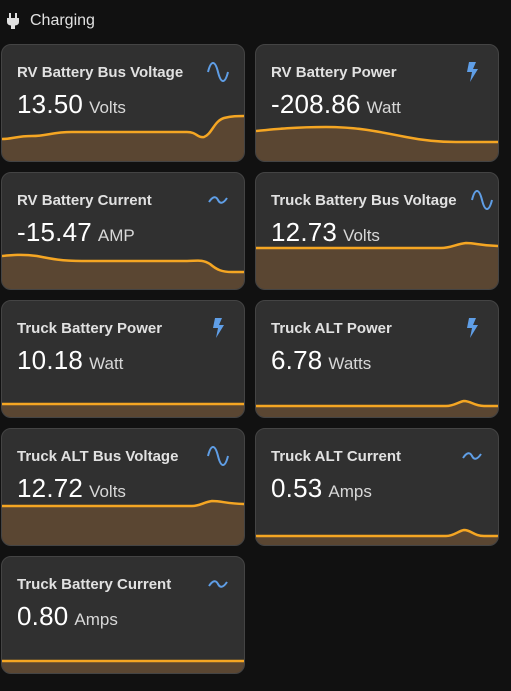 This screenshot has height=691, width=511. I want to click on sensor-card-rv-battery-power: RV Battery Power -208.86 Watt, so click(377, 103).